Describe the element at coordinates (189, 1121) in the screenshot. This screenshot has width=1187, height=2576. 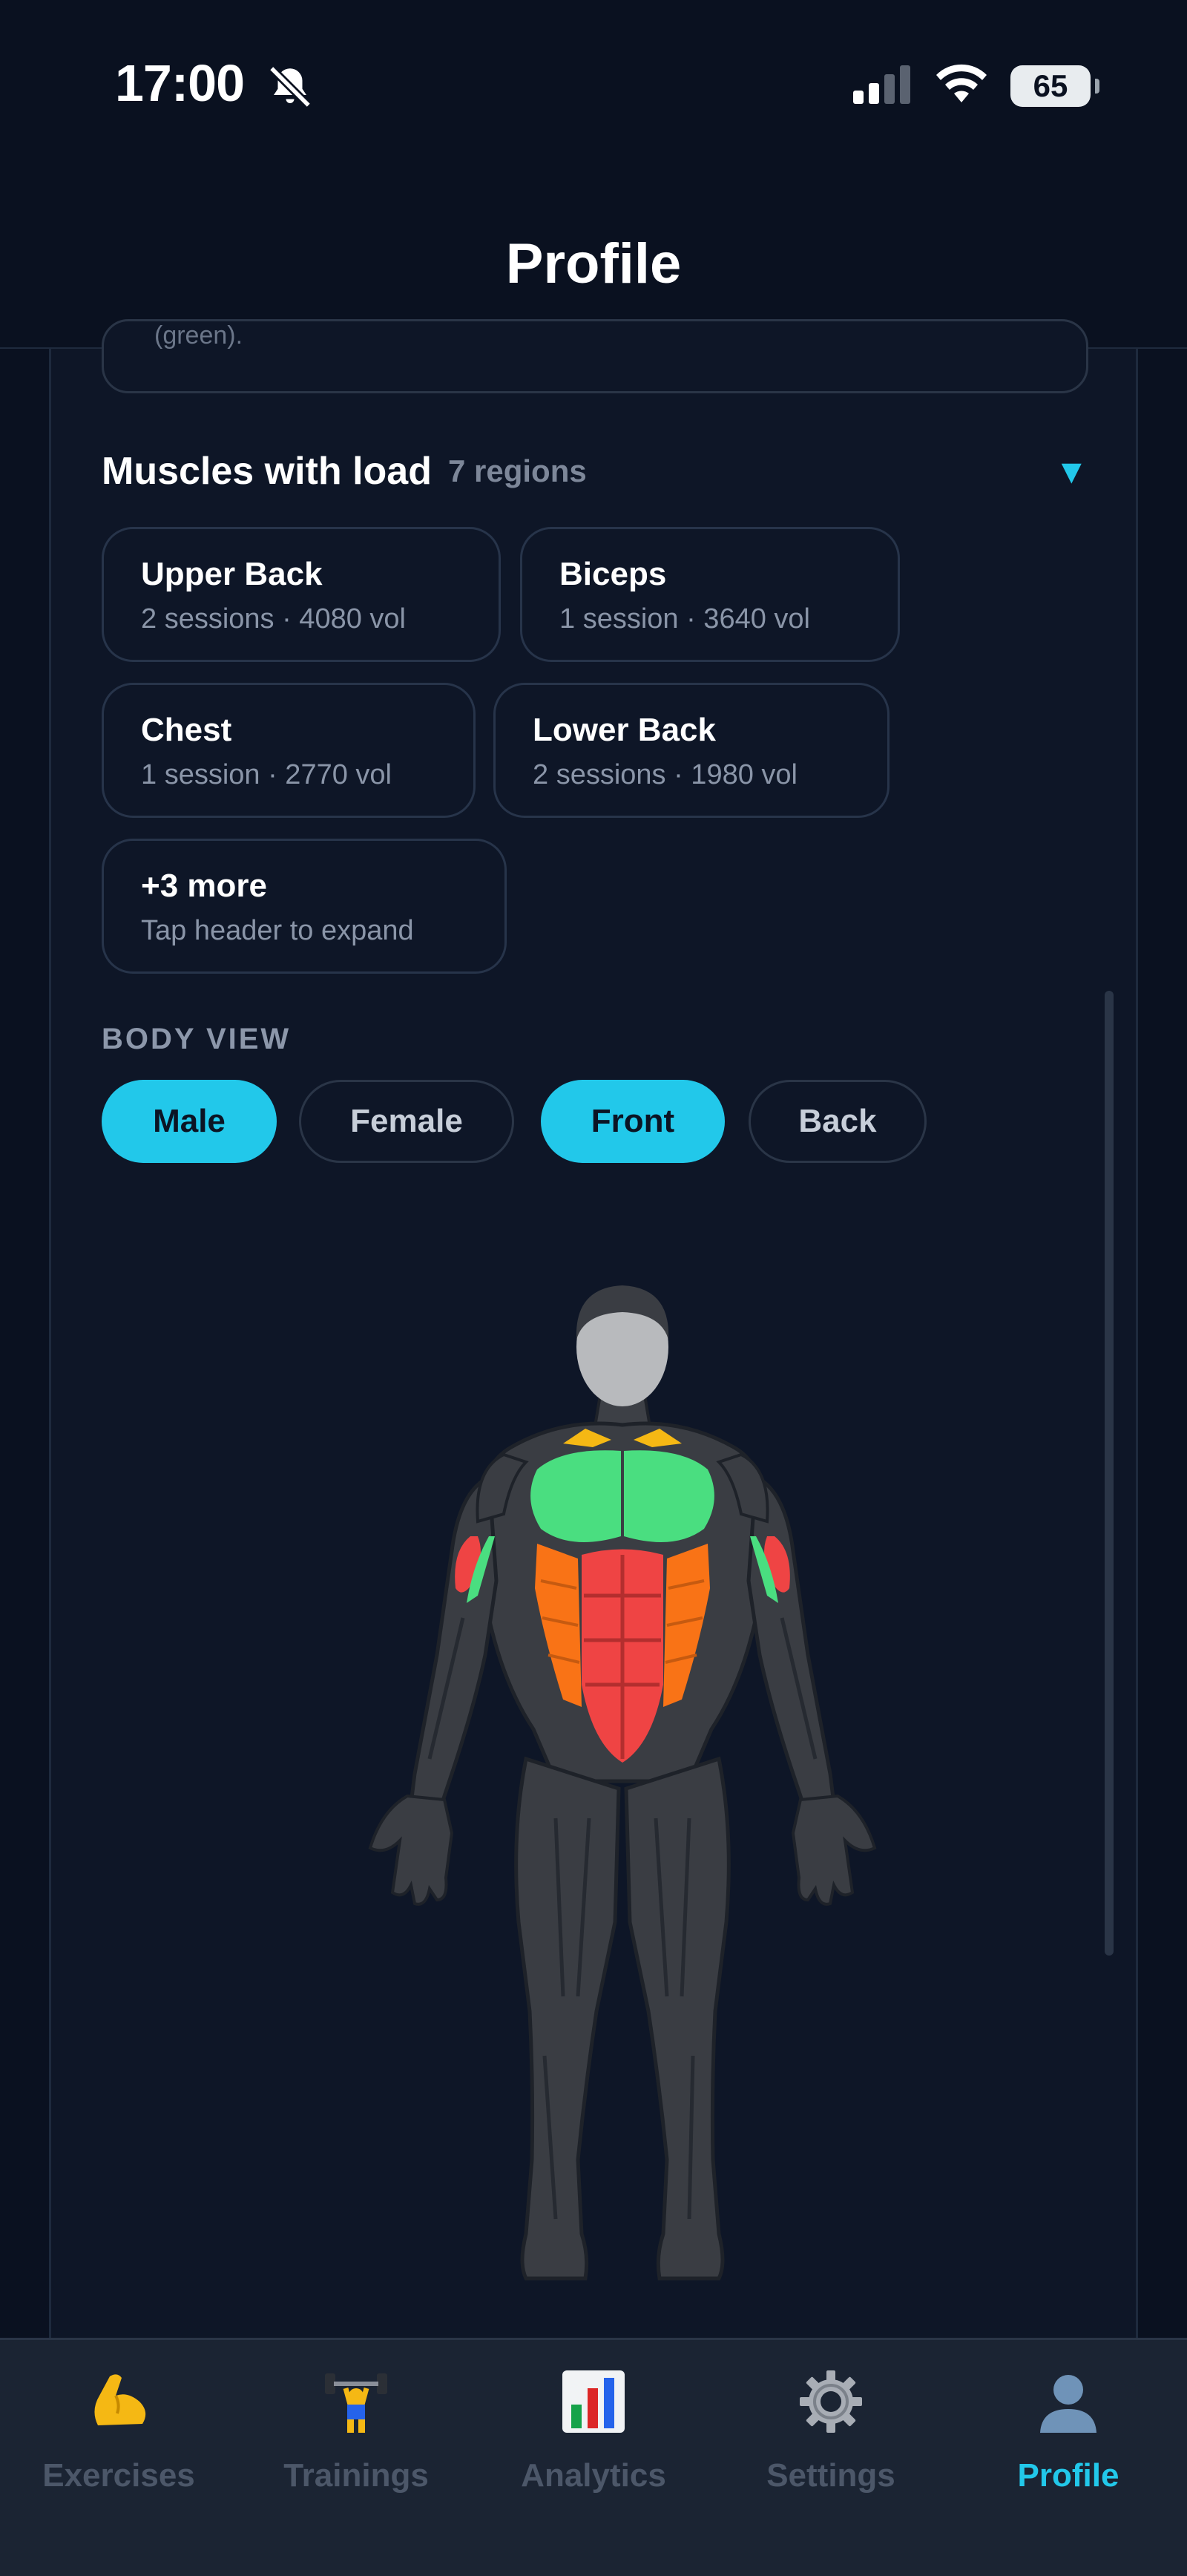
I see `toggle-male: Male` at that location.